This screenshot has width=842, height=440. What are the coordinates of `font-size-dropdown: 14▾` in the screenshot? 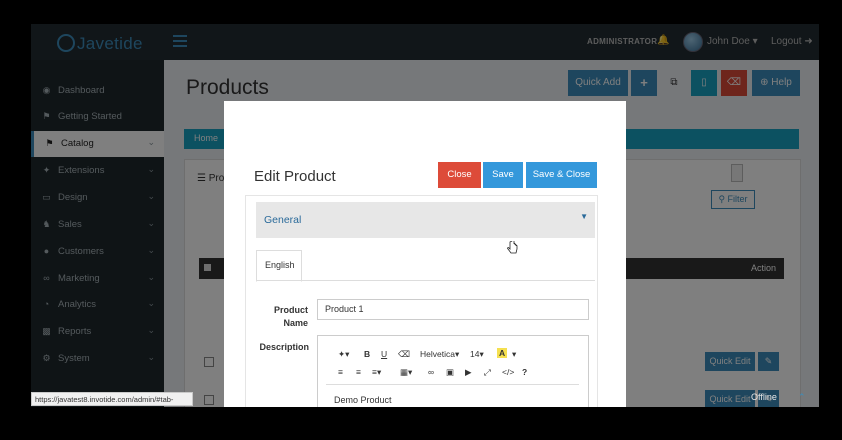 It's located at (477, 354).